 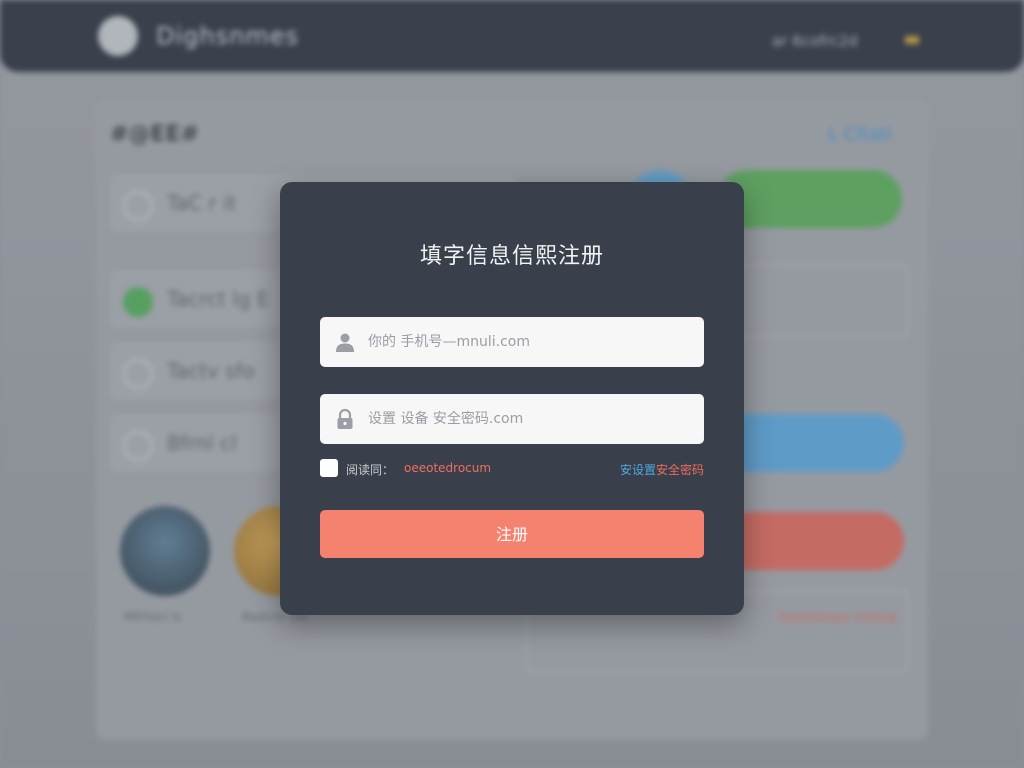 I want to click on agreement-link: oeeotedrocum, so click(x=447, y=468).